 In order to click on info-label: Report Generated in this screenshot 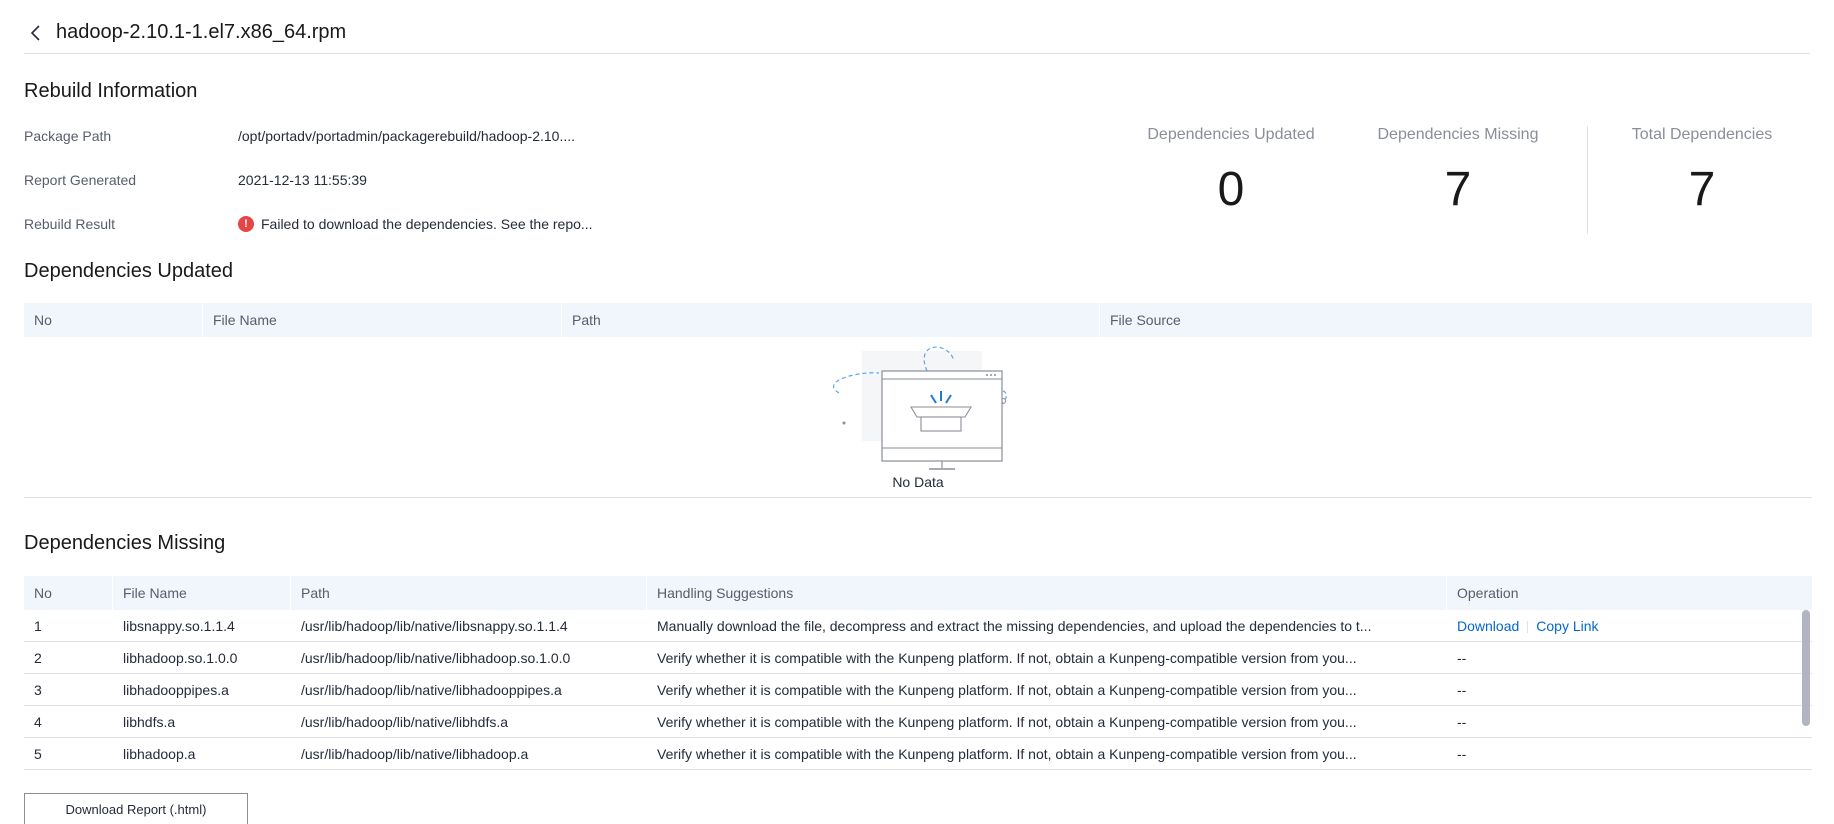, I will do `click(80, 180)`.